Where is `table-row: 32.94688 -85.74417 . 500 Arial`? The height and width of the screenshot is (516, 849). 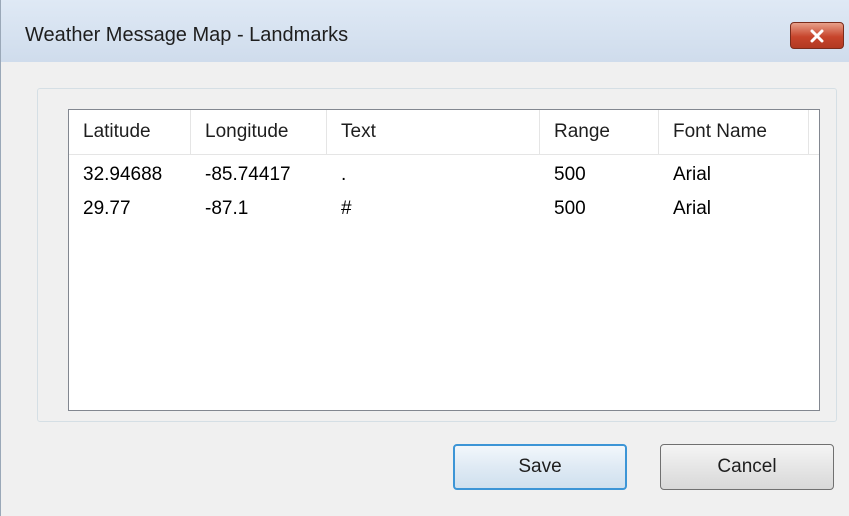 table-row: 32.94688 -85.74417 . 500 Arial is located at coordinates (444, 175).